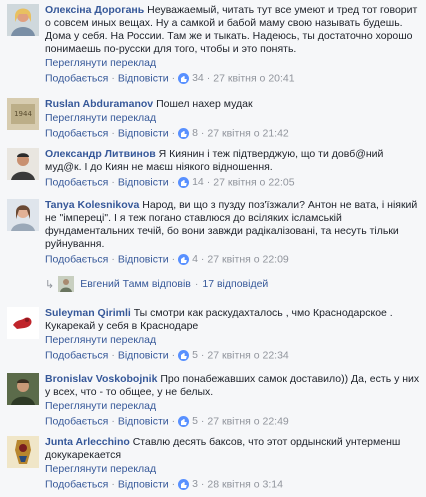 The image size is (426, 497). What do you see at coordinates (204, 104) in the screenshot?
I see `comment-text: Пошел нахер мудак` at bounding box center [204, 104].